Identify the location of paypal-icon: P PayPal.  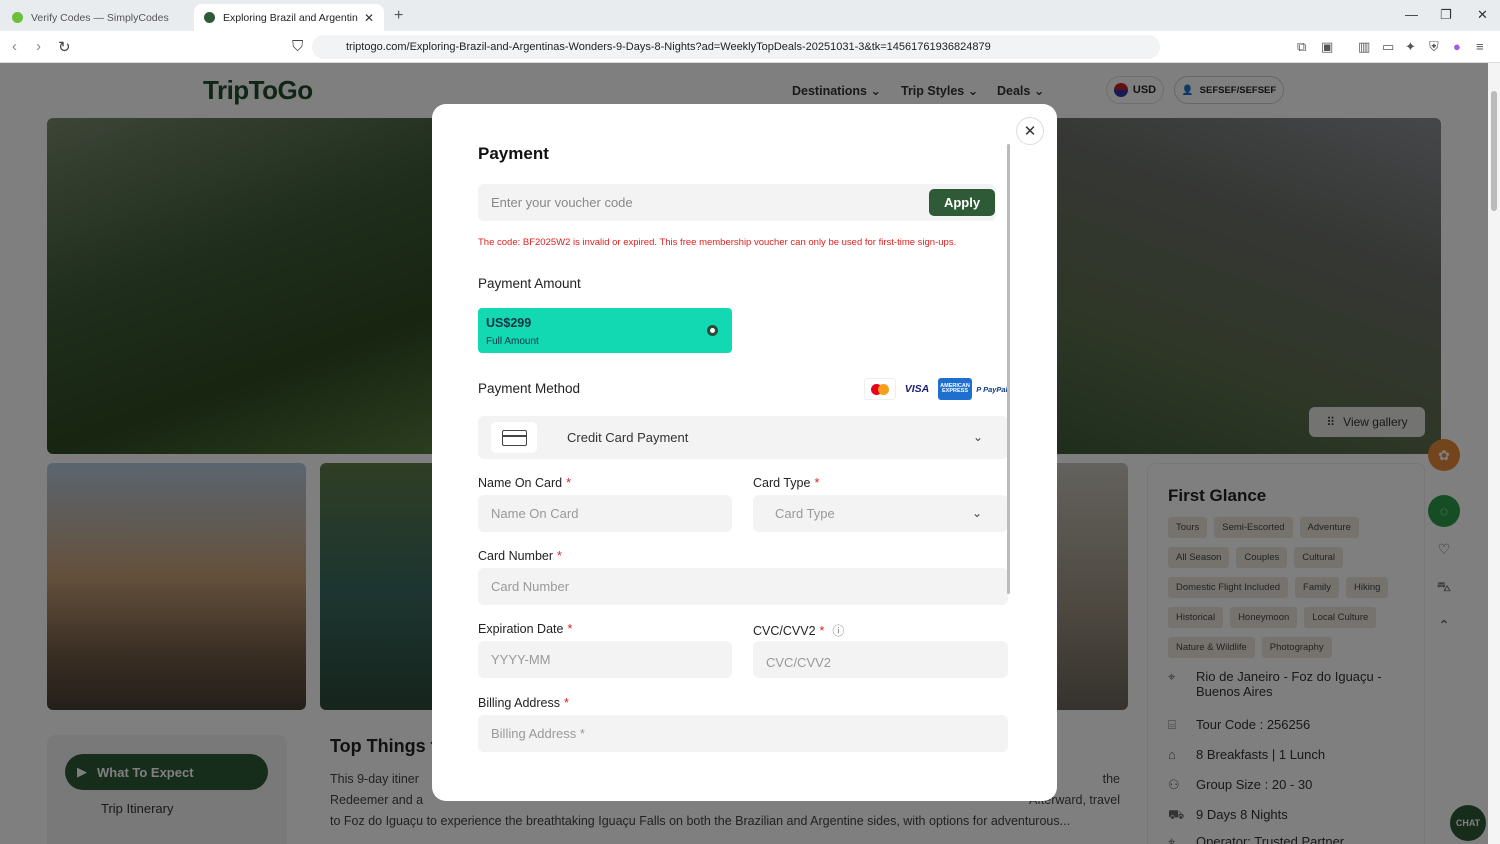
(992, 389).